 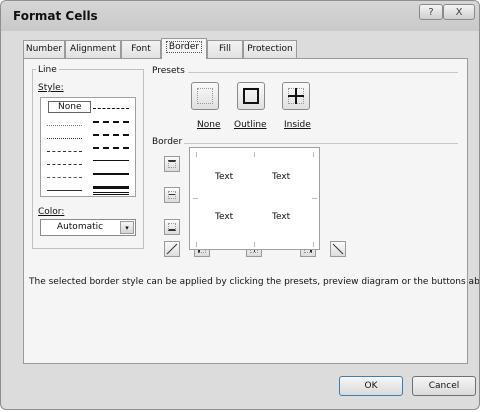 What do you see at coordinates (55, 16) in the screenshot?
I see `dialog-title: Format Cells` at bounding box center [55, 16].